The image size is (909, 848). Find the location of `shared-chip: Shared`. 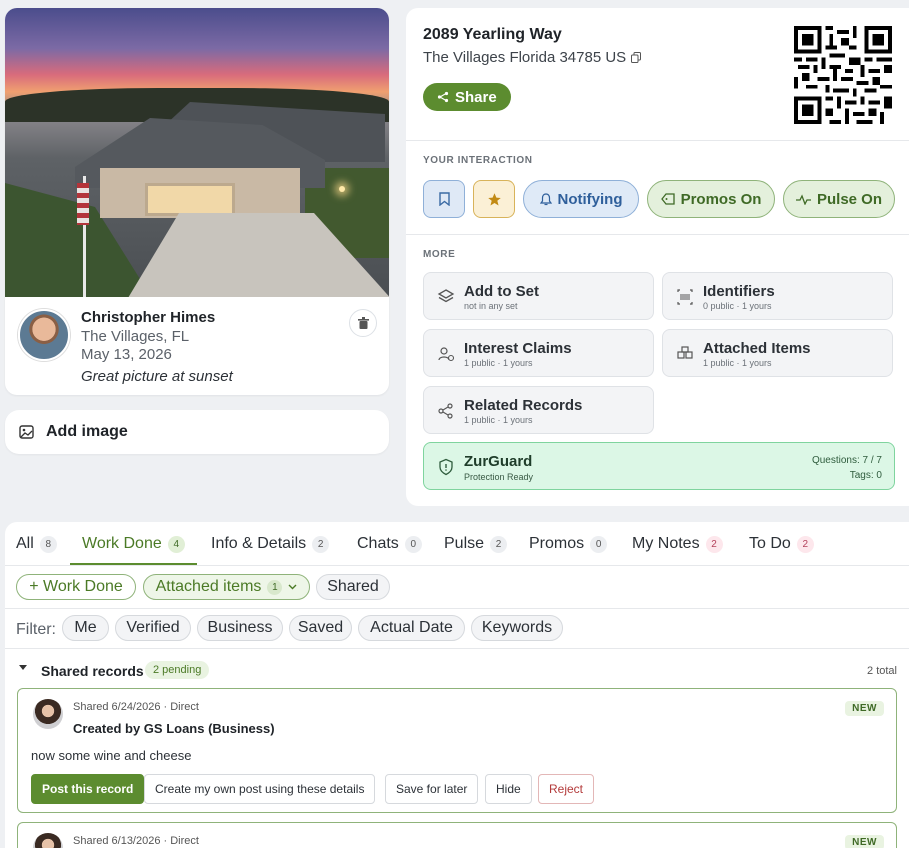

shared-chip: Shared is located at coordinates (353, 587).